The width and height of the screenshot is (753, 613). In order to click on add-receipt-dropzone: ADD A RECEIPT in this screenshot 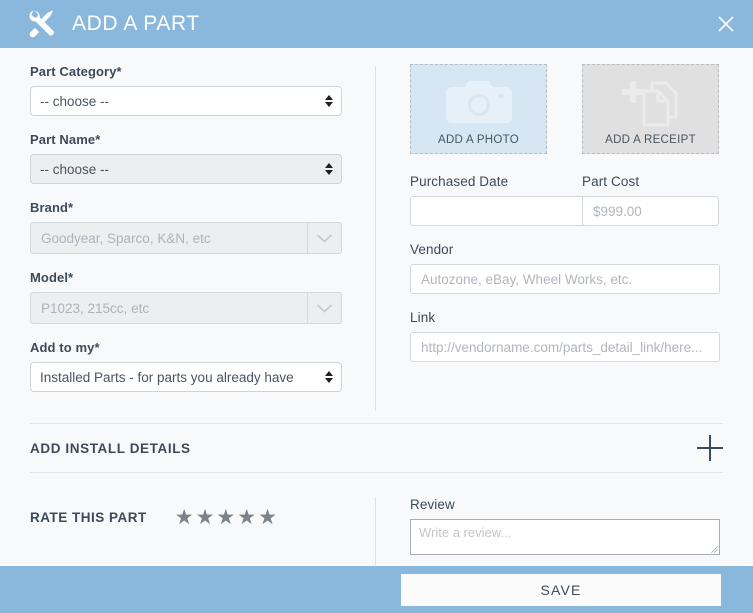, I will do `click(650, 109)`.